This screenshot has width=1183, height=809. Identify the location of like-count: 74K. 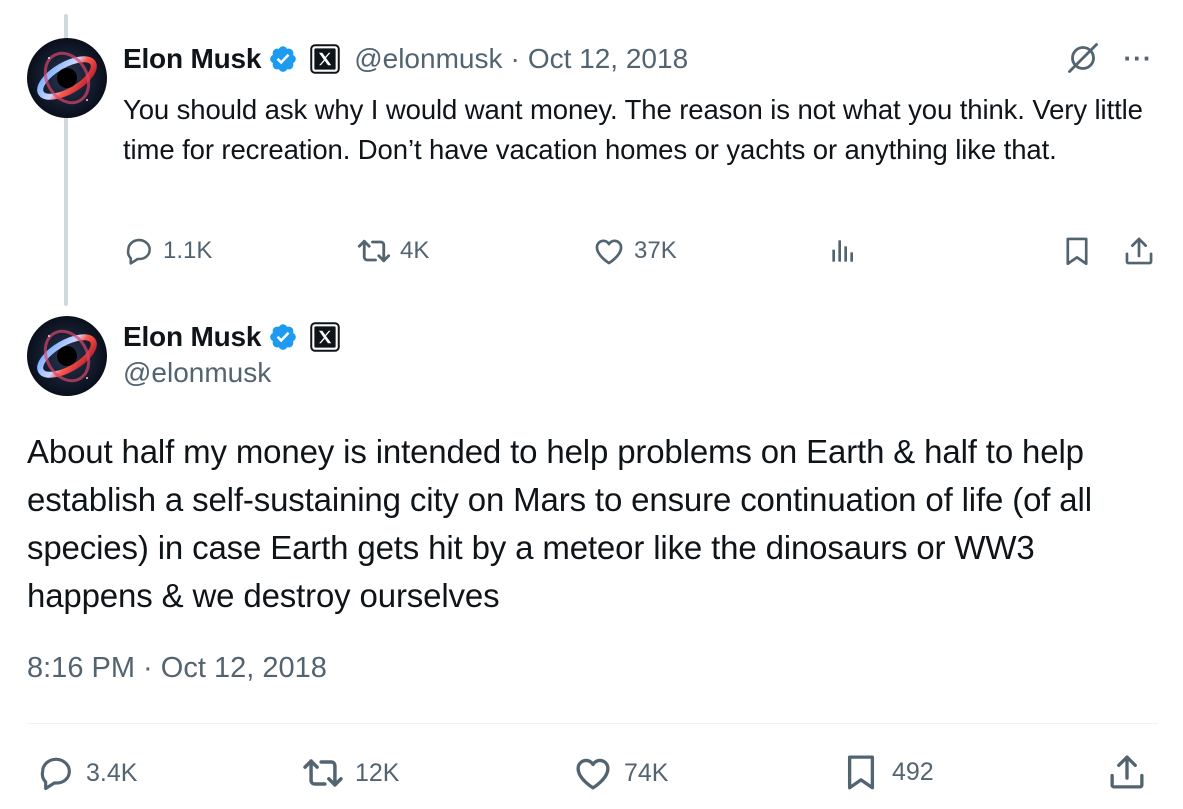
(646, 772).